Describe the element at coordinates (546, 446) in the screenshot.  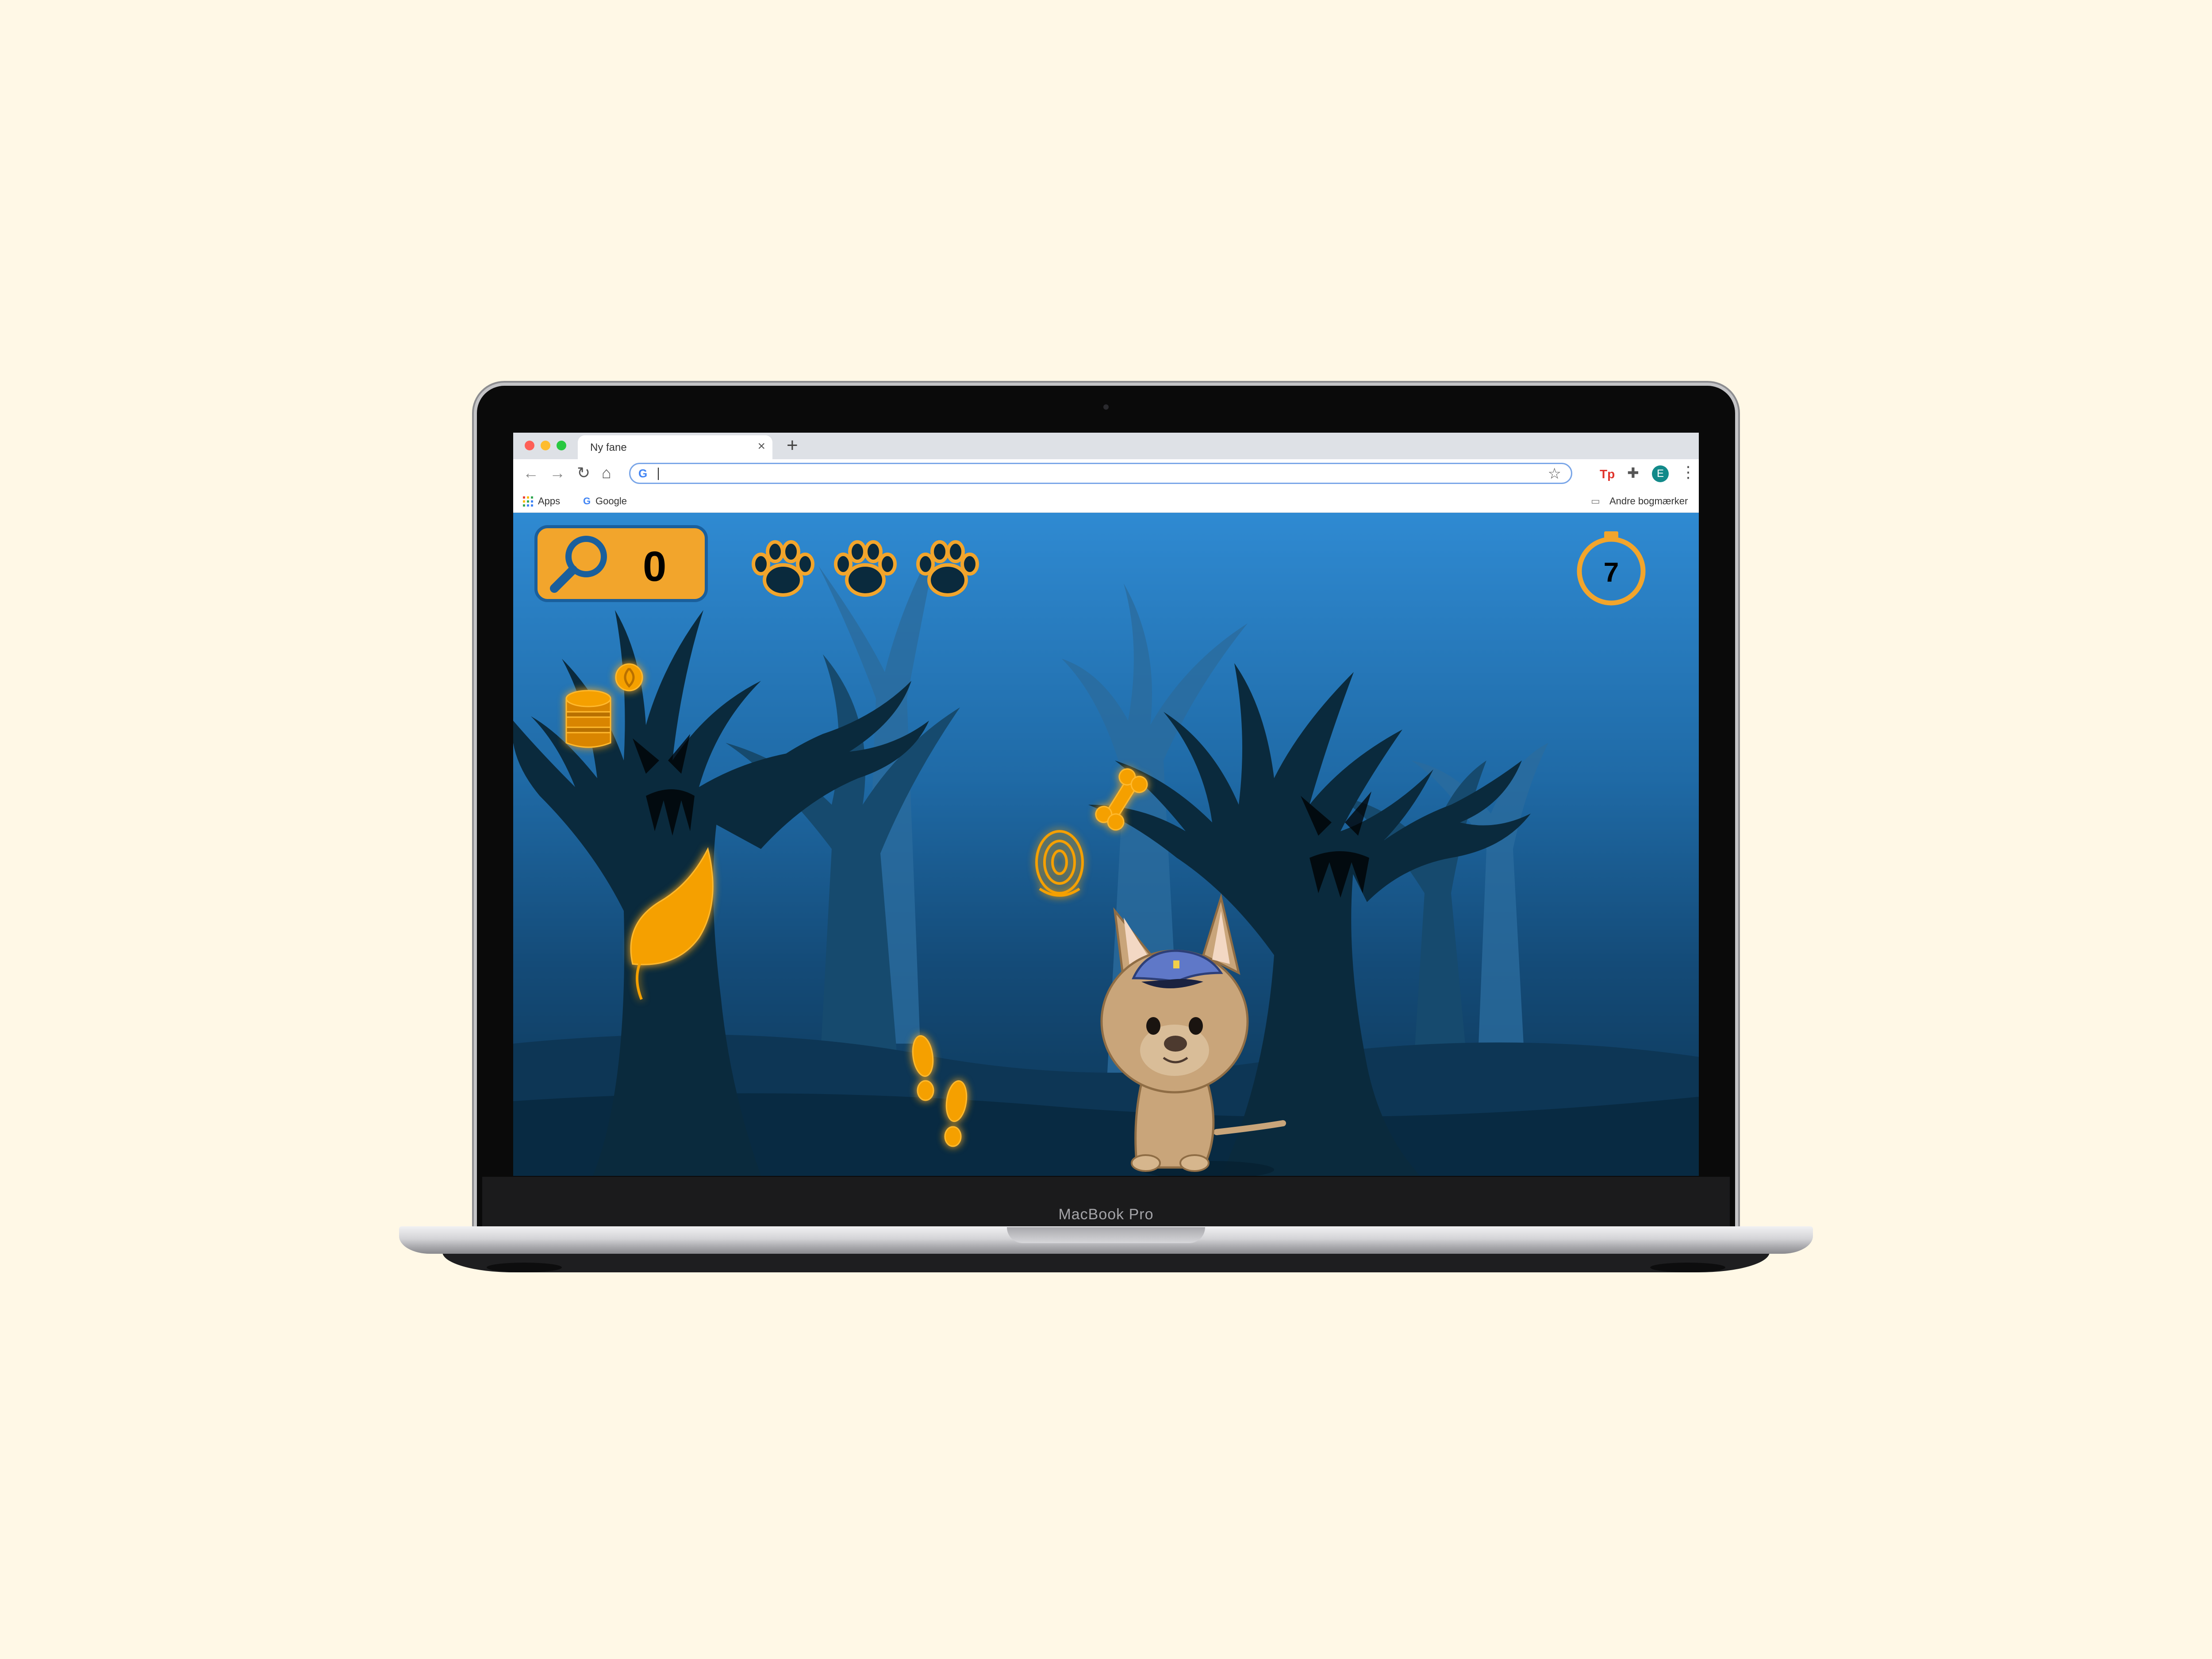
I see `minimize-window-button` at that location.